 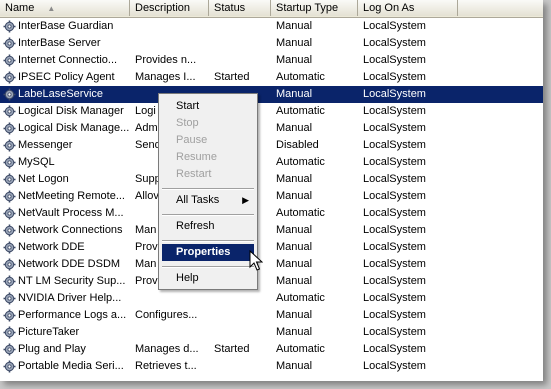 What do you see at coordinates (65, 8) in the screenshot?
I see `column-header-name: Name ▲` at bounding box center [65, 8].